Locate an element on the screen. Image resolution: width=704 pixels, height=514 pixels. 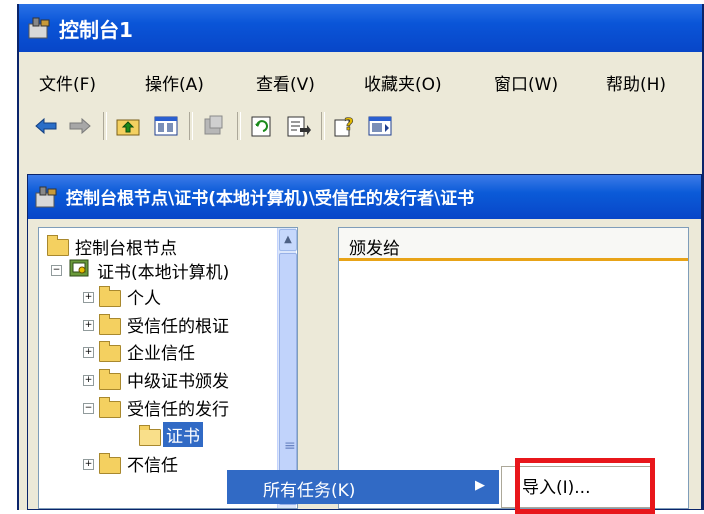
scroll-up-button: ▲ is located at coordinates (288, 240).